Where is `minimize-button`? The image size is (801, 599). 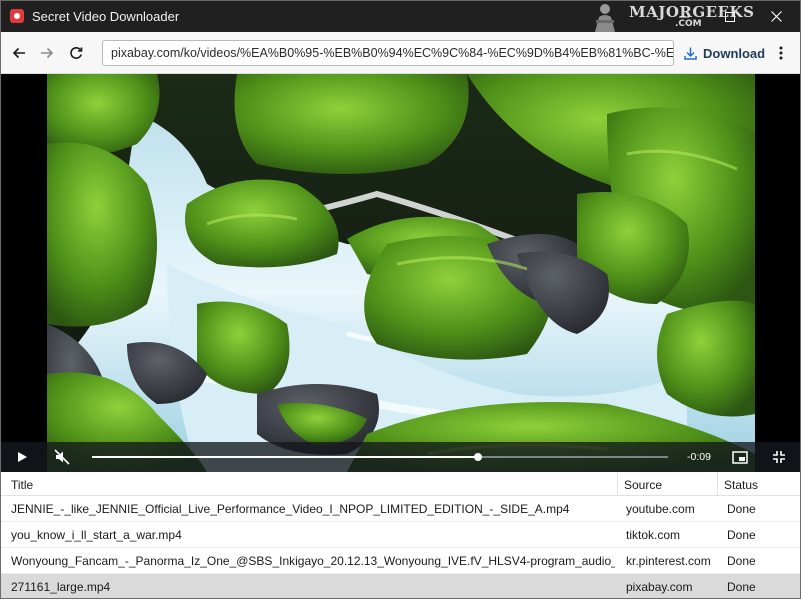 minimize-button is located at coordinates (684, 16).